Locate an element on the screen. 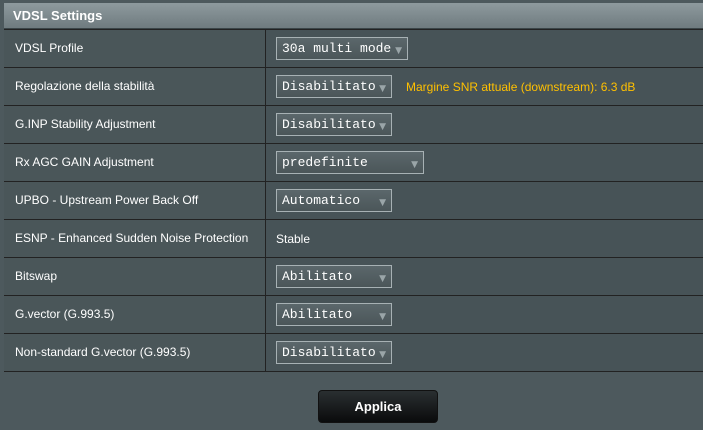 The image size is (703, 430). ginp-select: Disabilitato ▼ is located at coordinates (334, 124).